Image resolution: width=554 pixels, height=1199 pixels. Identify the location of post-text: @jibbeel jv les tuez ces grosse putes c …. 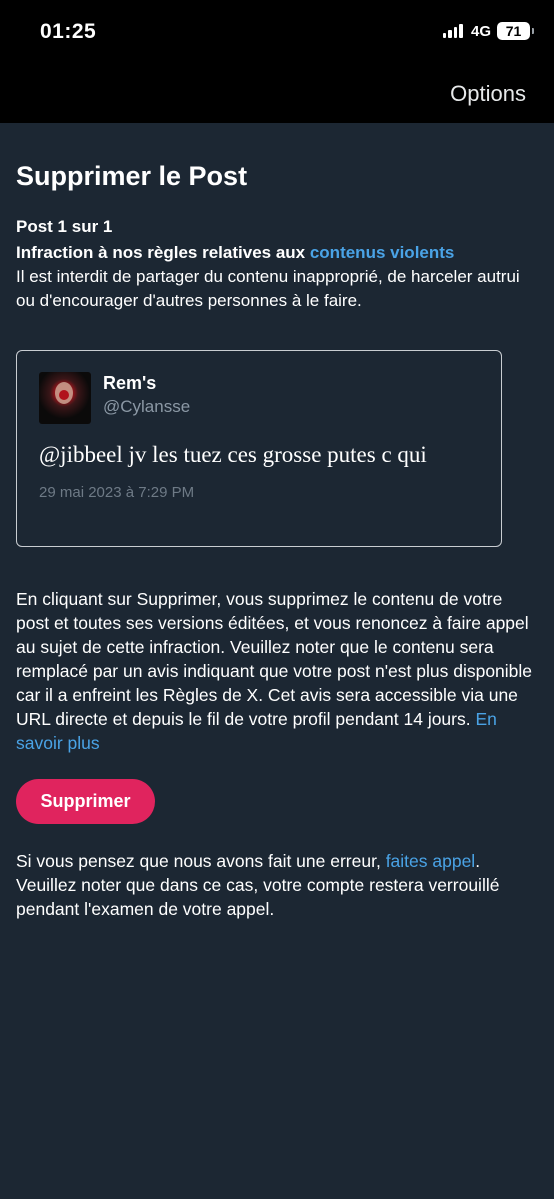
(233, 454).